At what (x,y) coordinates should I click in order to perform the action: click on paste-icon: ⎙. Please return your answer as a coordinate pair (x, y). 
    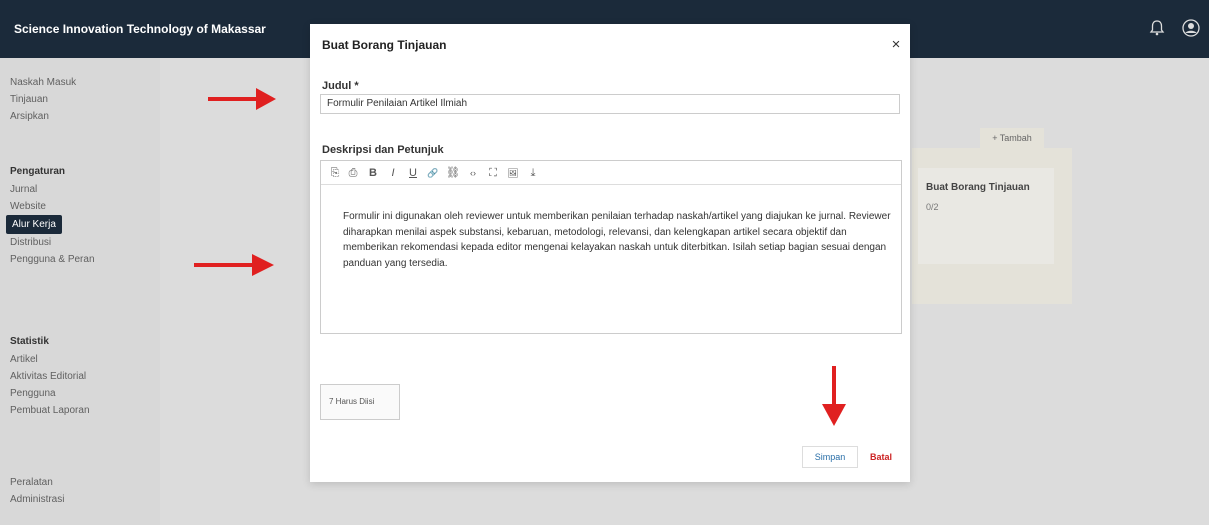
    Looking at the image, I should click on (353, 173).